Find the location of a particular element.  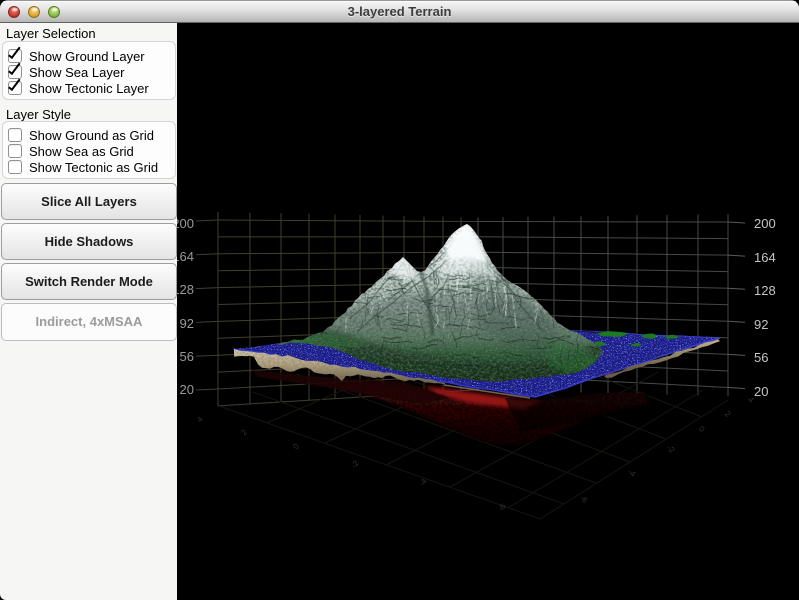

svg-text: 164 is located at coordinates (765, 257).